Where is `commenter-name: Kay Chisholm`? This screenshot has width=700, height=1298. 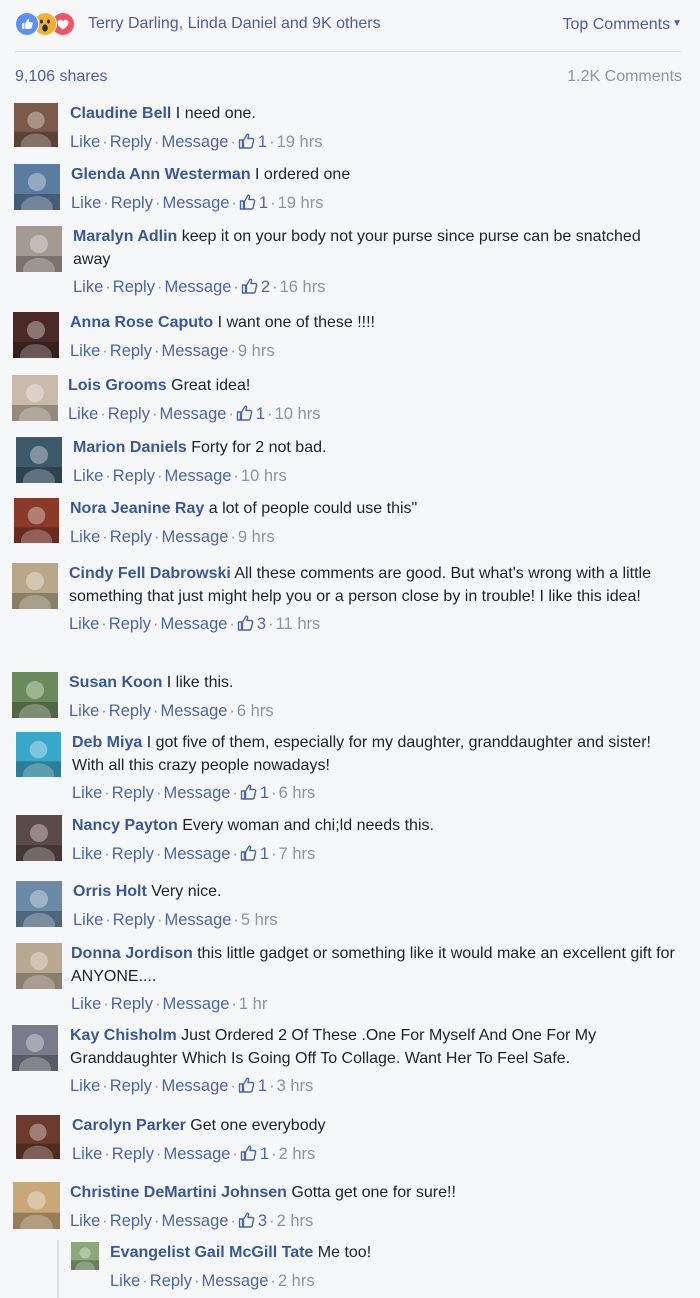
commenter-name: Kay Chisholm is located at coordinates (123, 1035).